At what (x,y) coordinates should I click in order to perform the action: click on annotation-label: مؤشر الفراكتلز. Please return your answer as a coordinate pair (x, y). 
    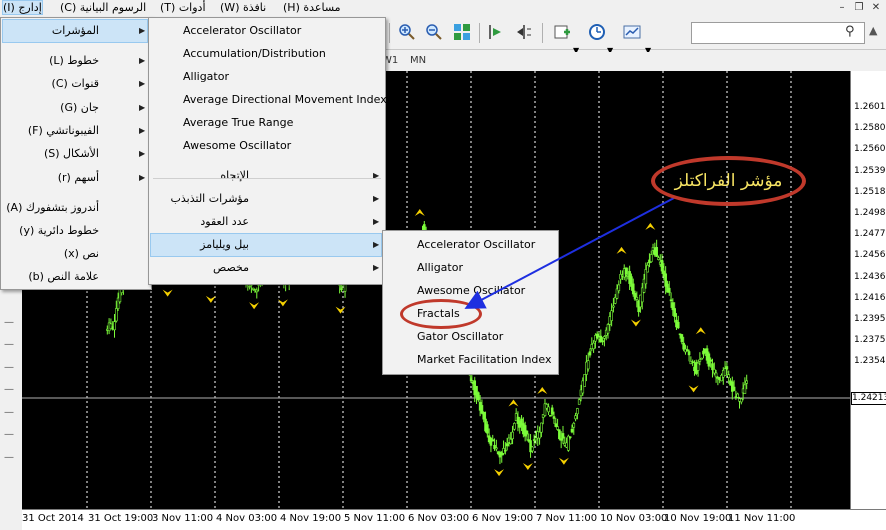
    Looking at the image, I should click on (728, 181).